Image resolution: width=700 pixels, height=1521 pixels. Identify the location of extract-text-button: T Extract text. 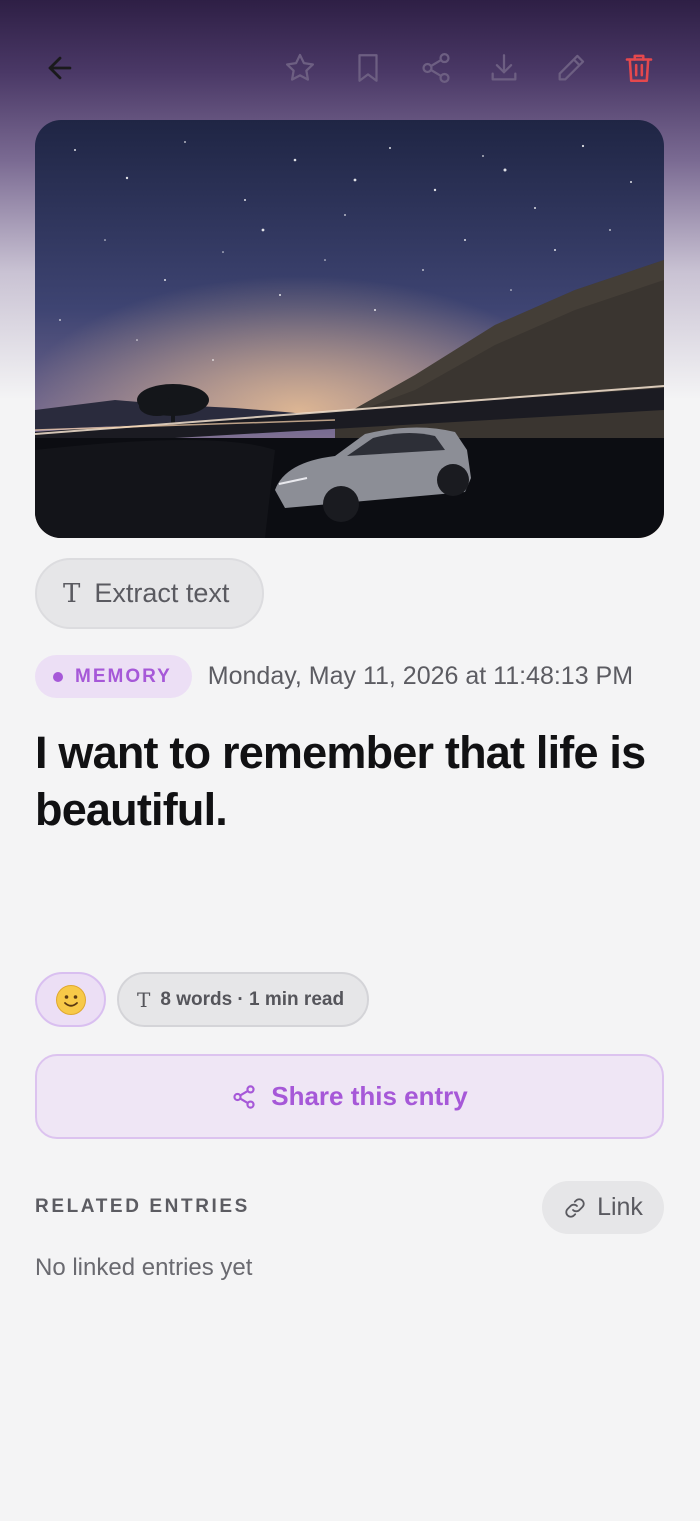
(149, 593).